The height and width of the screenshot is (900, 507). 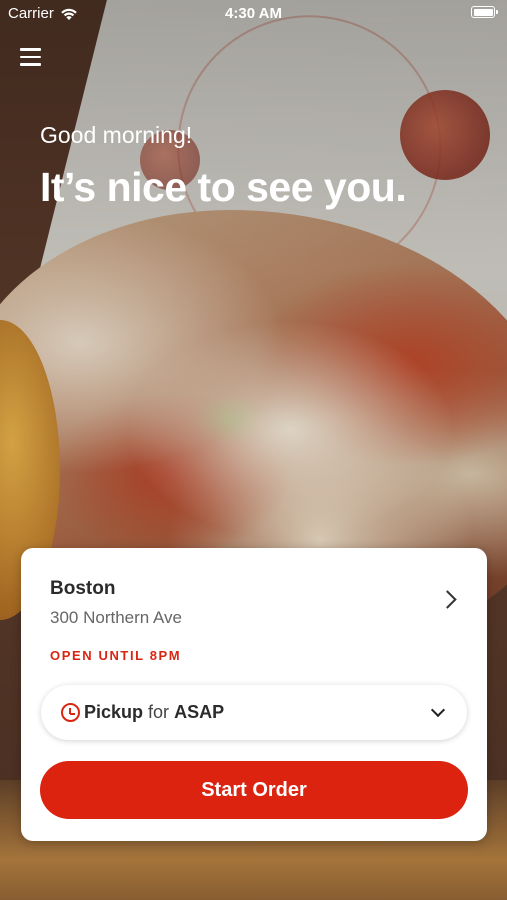 I want to click on location-address: 300 Northern Ave, so click(x=116, y=617).